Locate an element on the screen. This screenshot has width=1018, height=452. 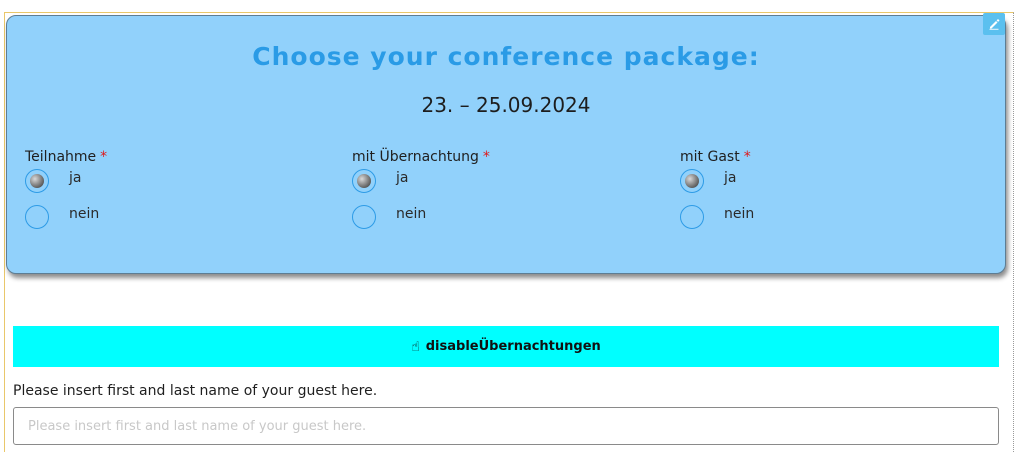
pencil-icon is located at coordinates (994, 24).